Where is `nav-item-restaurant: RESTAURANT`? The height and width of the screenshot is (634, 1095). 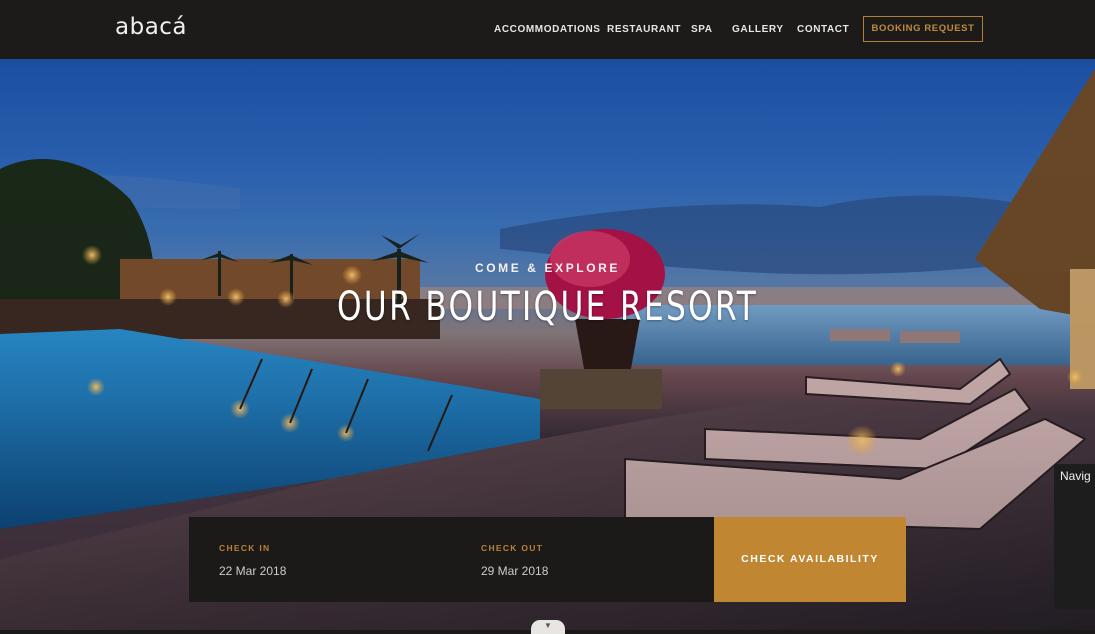
nav-item-restaurant: RESTAURANT is located at coordinates (644, 29).